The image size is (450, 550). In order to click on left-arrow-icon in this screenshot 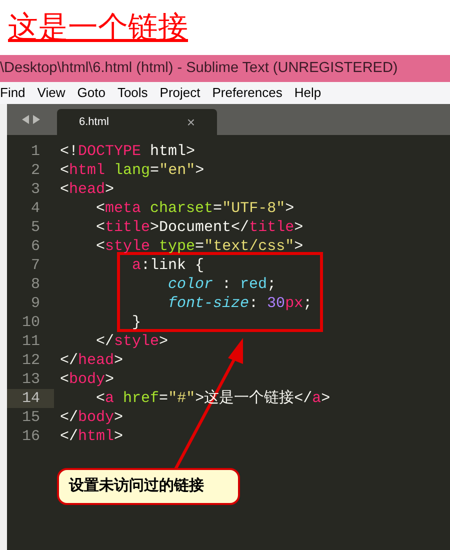, I will do `click(25, 119)`.